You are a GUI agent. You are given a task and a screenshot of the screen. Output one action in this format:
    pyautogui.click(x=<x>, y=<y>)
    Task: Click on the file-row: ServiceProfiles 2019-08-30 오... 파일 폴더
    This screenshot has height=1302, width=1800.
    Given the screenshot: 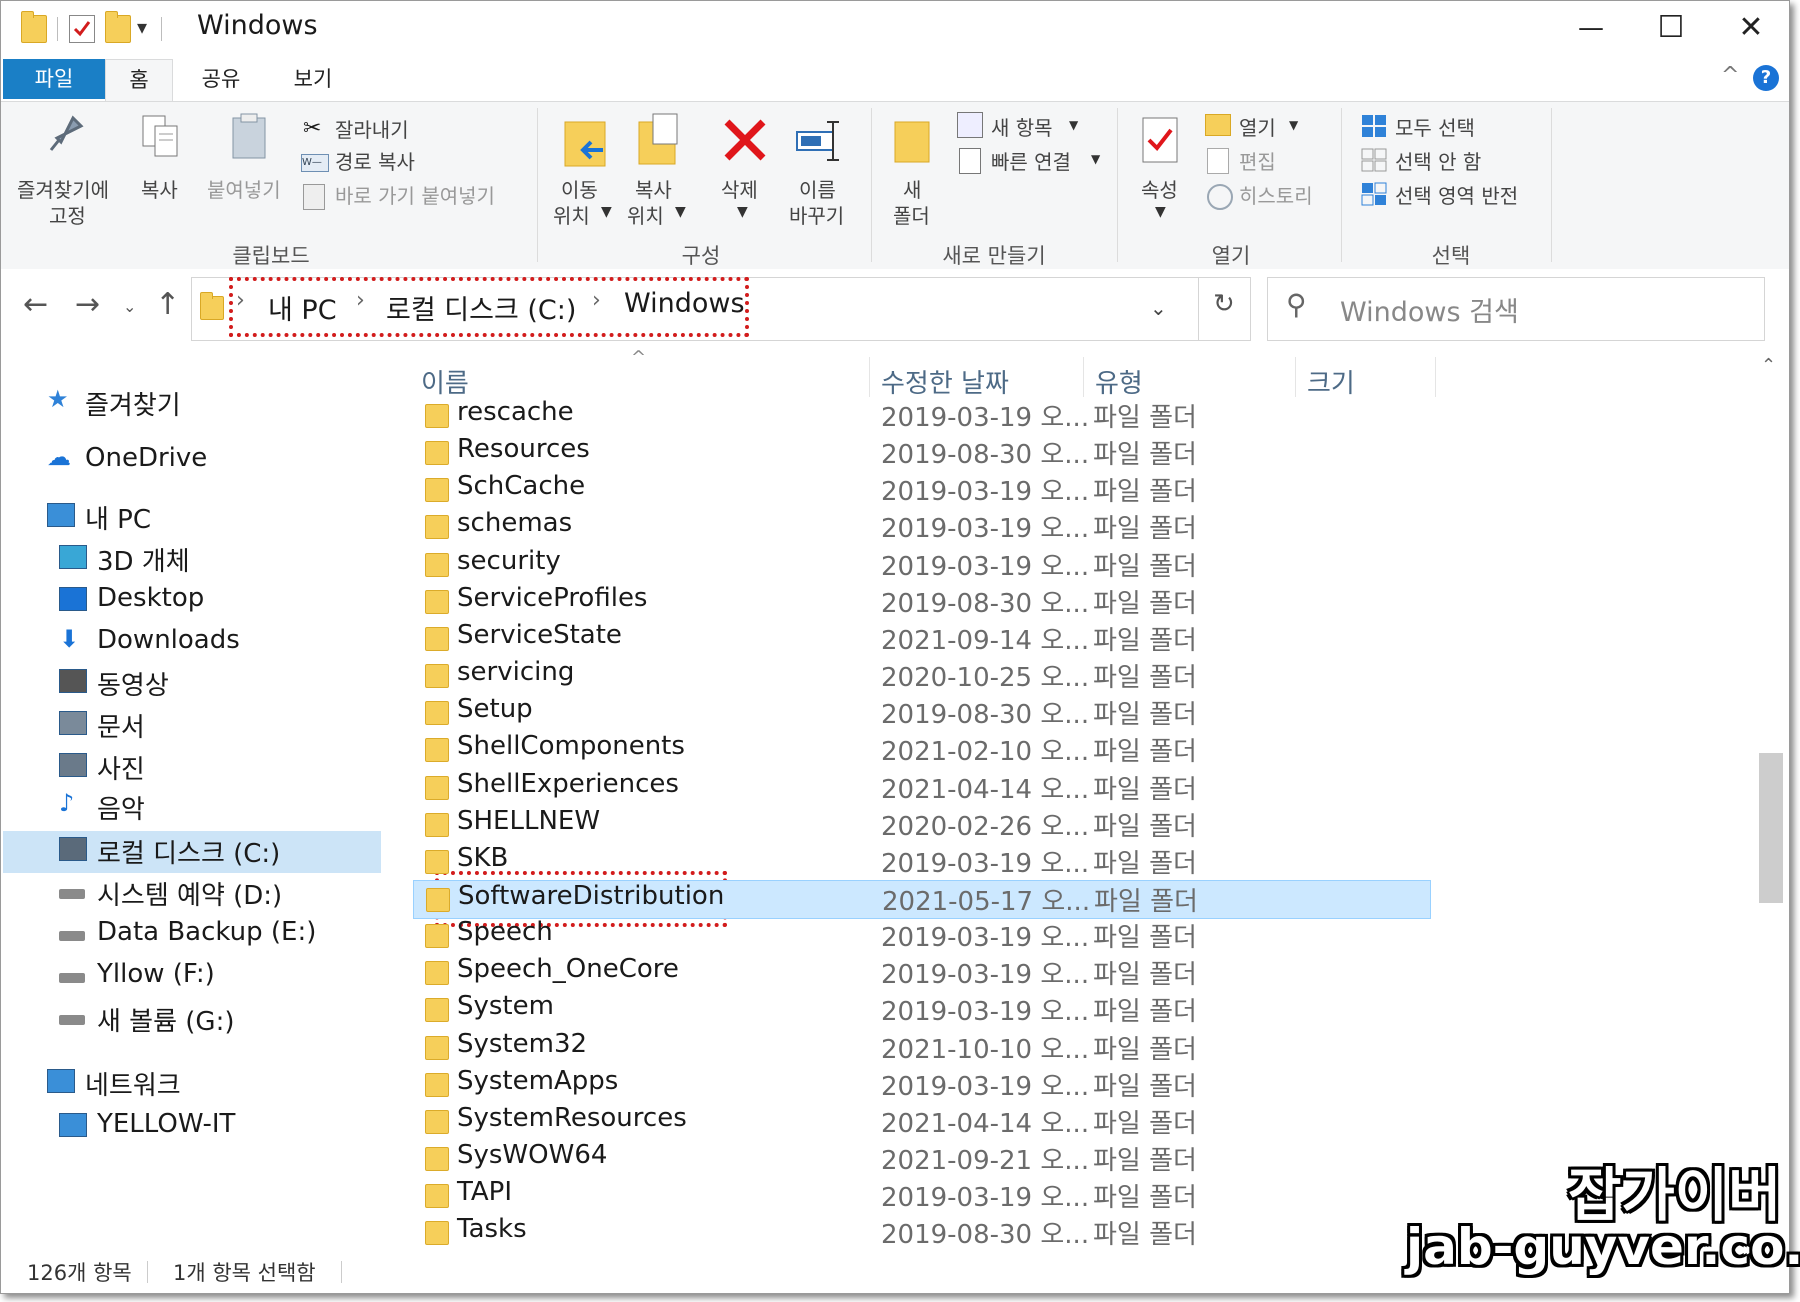 What is the action you would take?
    pyautogui.click(x=921, y=601)
    